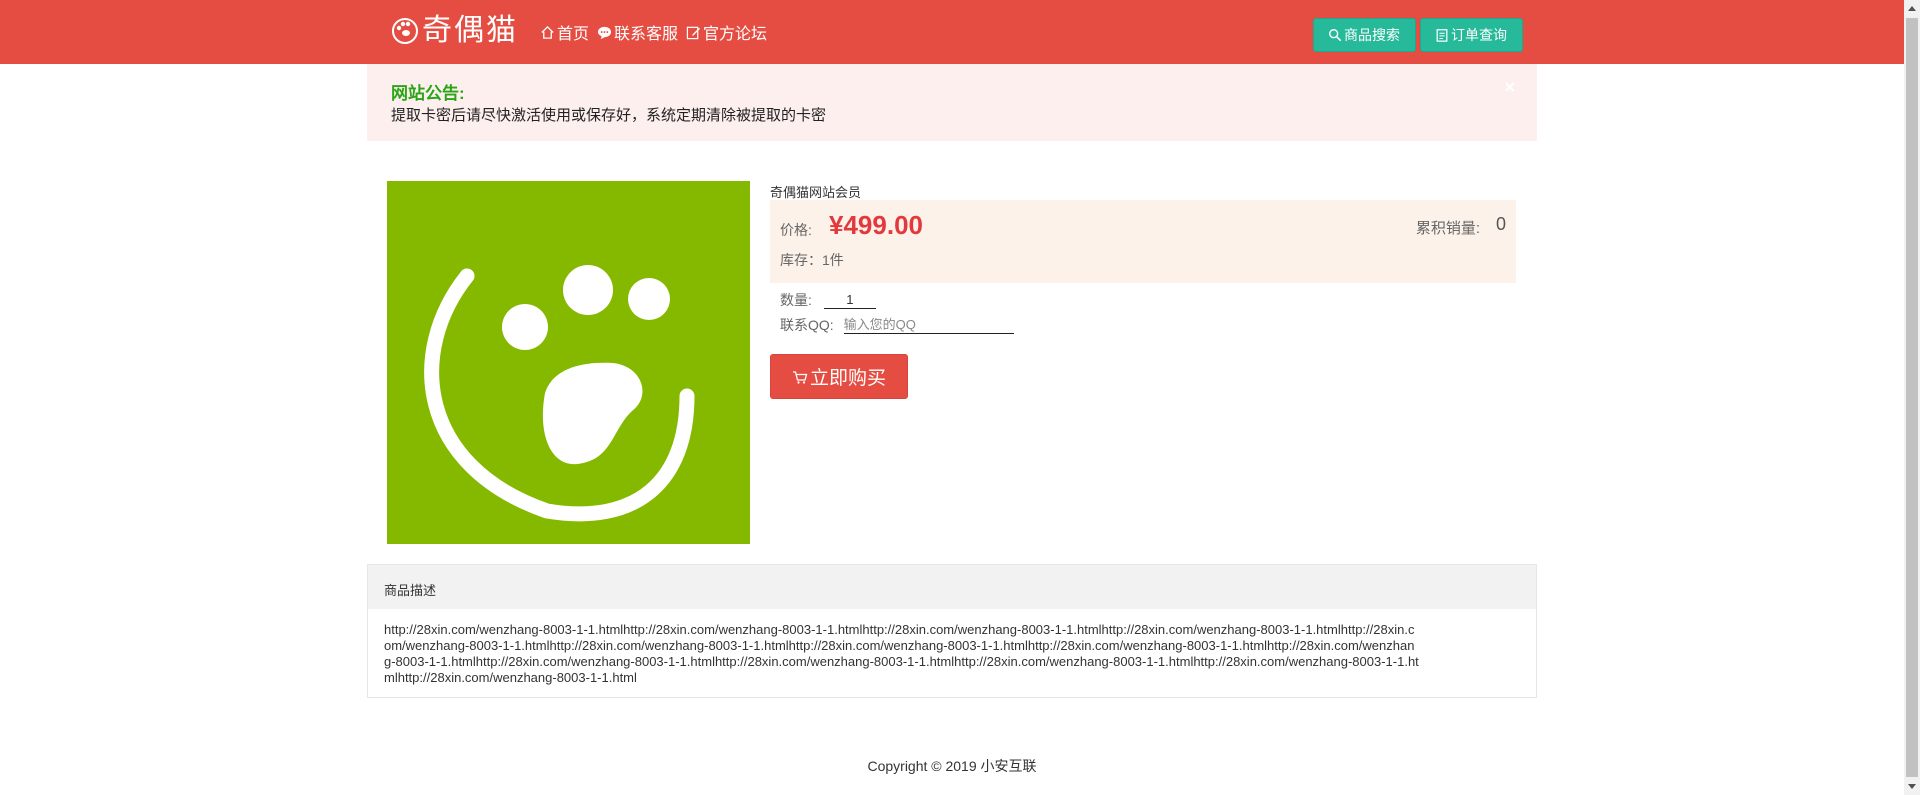 Image resolution: width=1920 pixels, height=795 pixels. I want to click on qq-row: 联系QQ:, so click(897, 325).